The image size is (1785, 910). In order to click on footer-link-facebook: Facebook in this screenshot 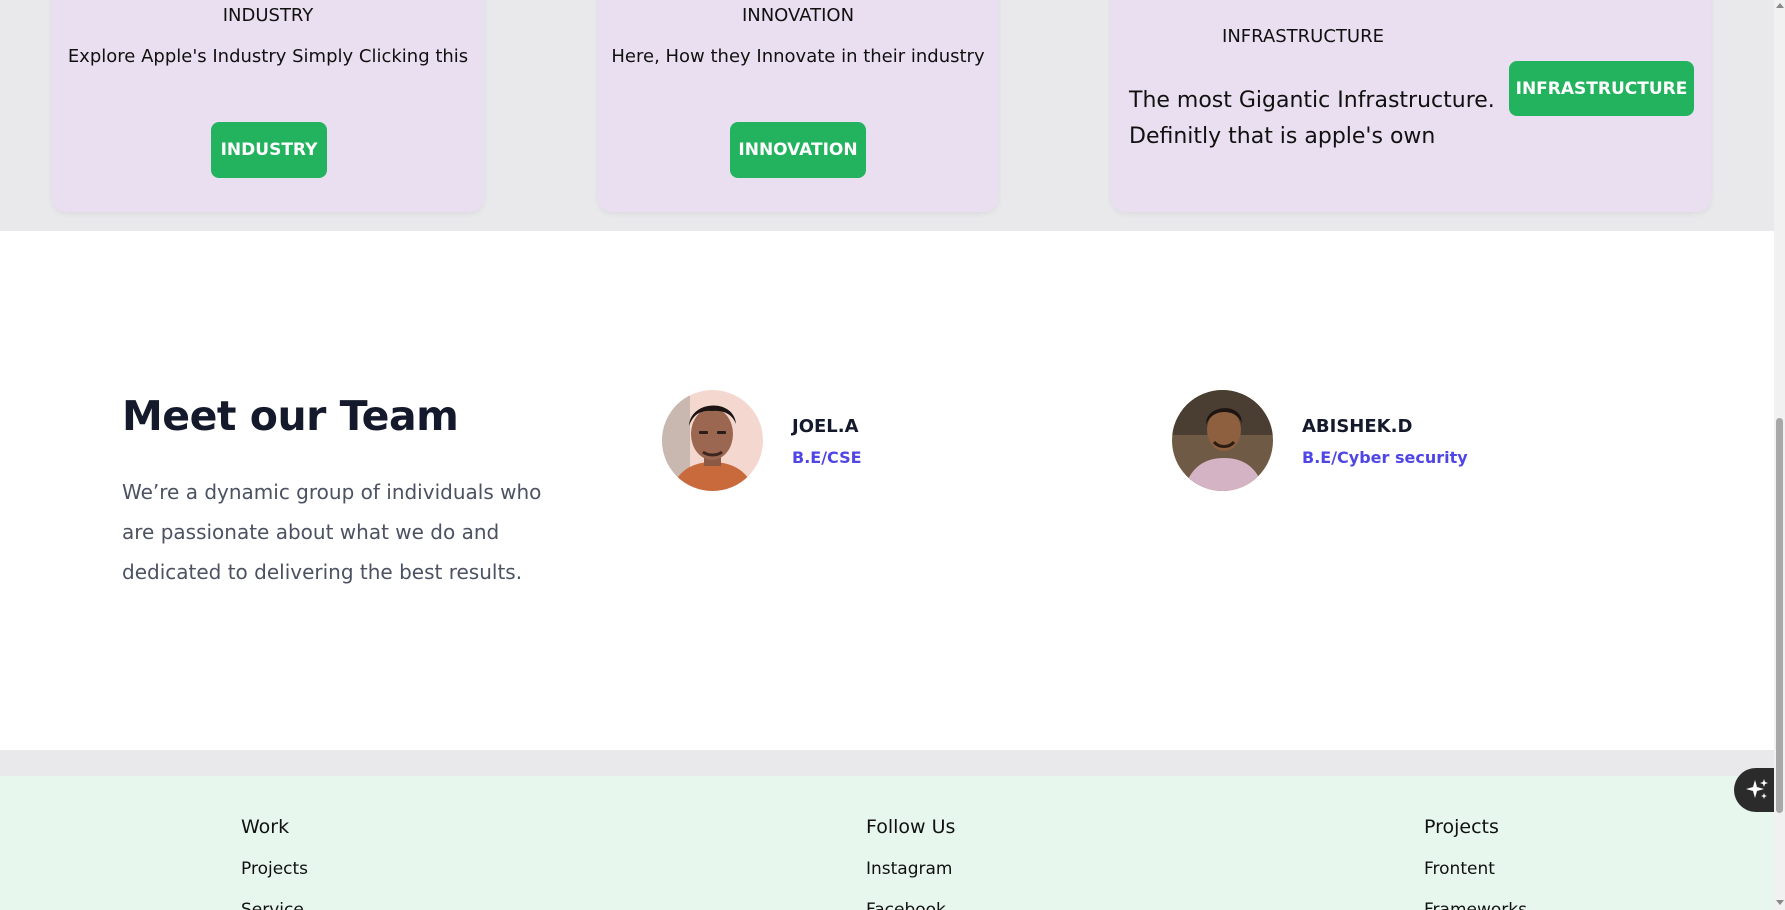, I will do `click(906, 905)`.